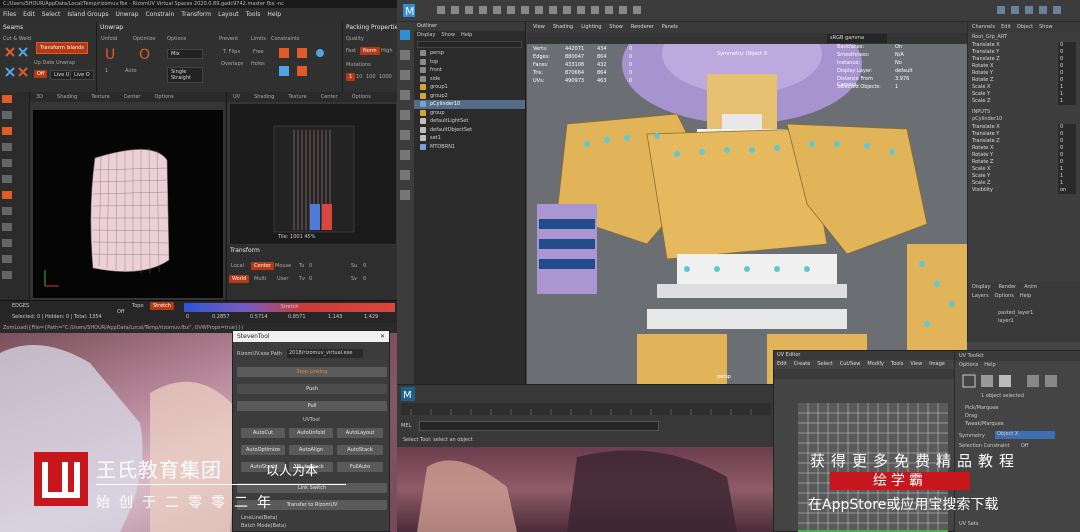  Describe the element at coordinates (864, 374) in the screenshot. I see `uv-editor-toolbar` at that location.